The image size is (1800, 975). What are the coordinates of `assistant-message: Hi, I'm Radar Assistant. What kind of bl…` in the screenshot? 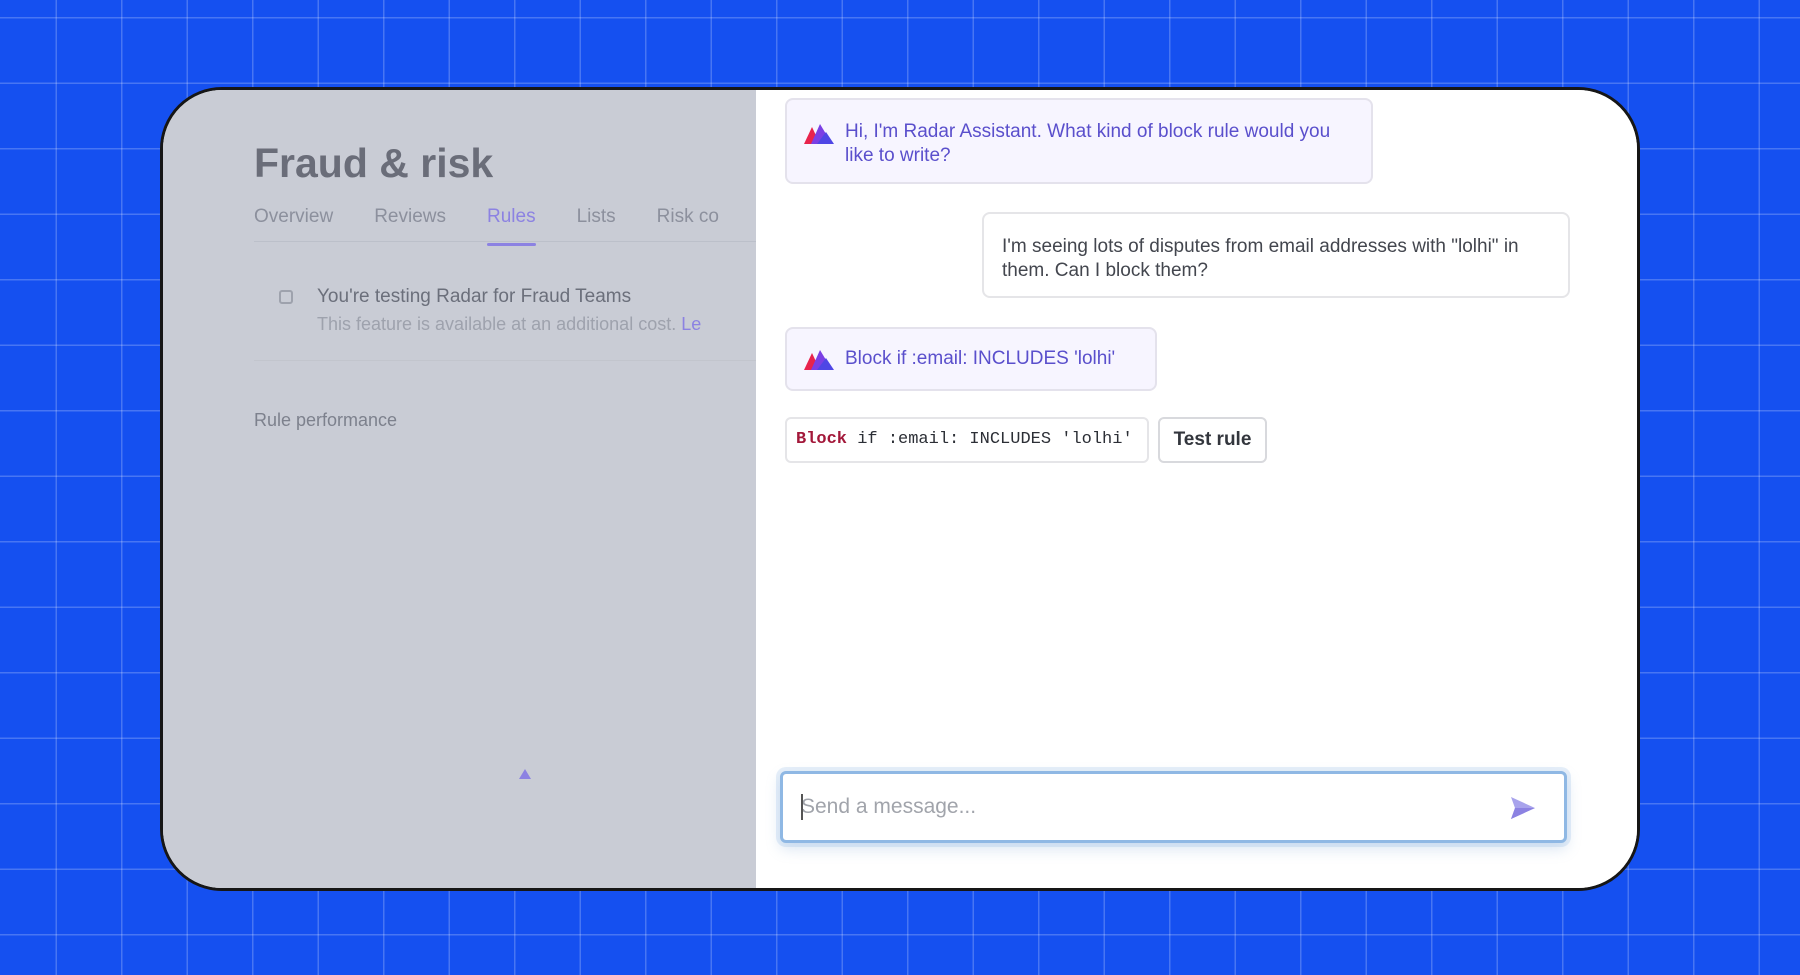 It's located at (1079, 141).